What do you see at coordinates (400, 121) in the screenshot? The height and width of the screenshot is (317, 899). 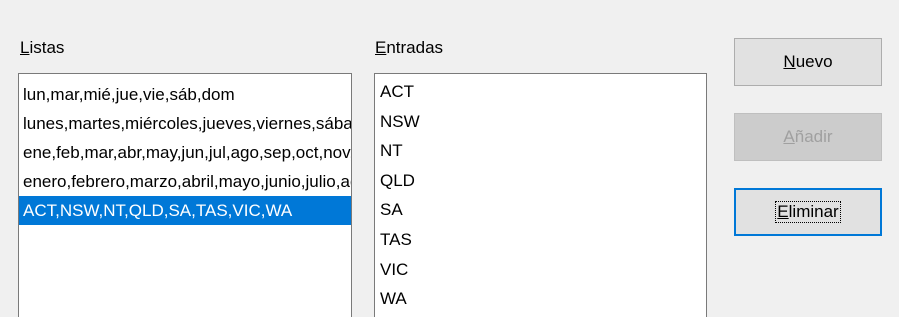 I see `entry-line: NSW` at bounding box center [400, 121].